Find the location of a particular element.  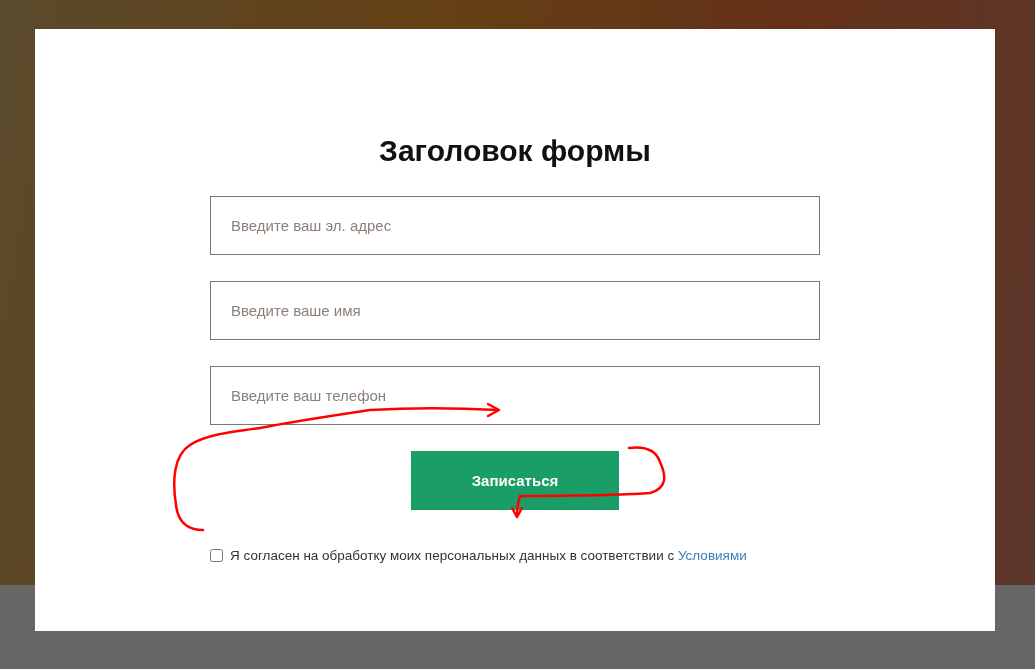

checkbox is located at coordinates (216, 555).